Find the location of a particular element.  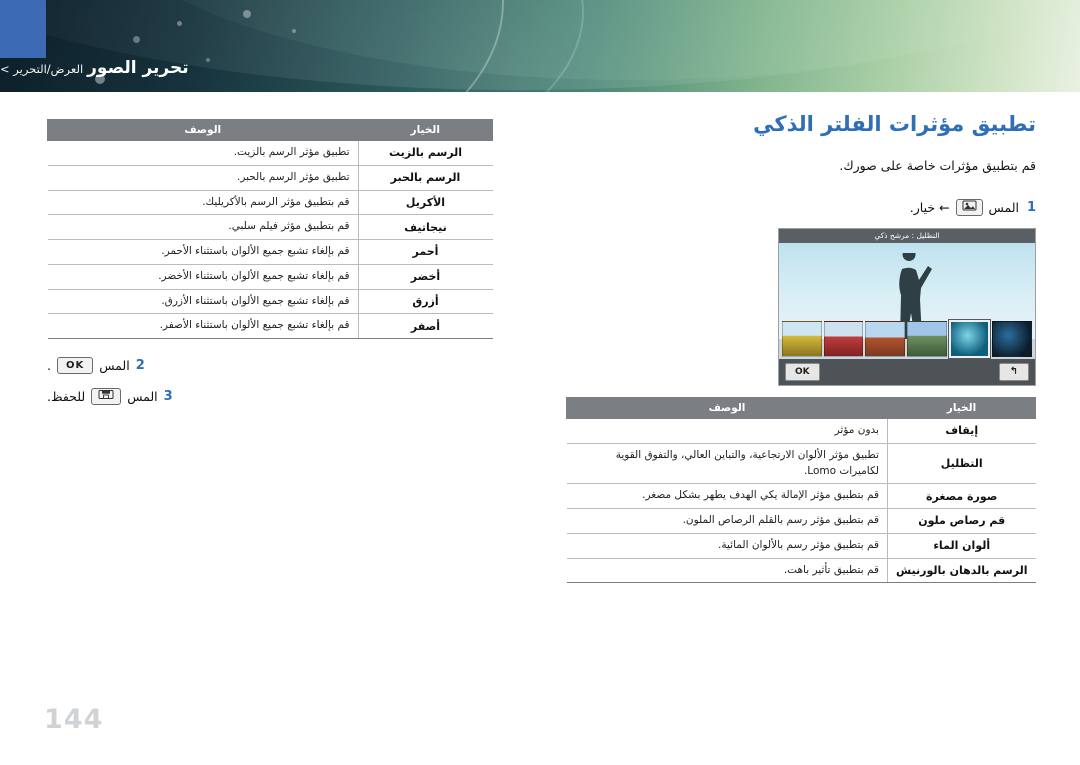

filter-thumb-2-selected is located at coordinates (969, 339).